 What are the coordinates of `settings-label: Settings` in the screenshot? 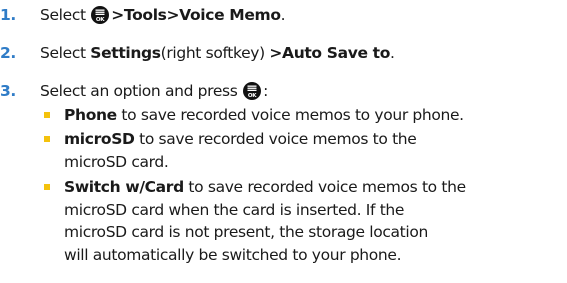 It's located at (125, 53).